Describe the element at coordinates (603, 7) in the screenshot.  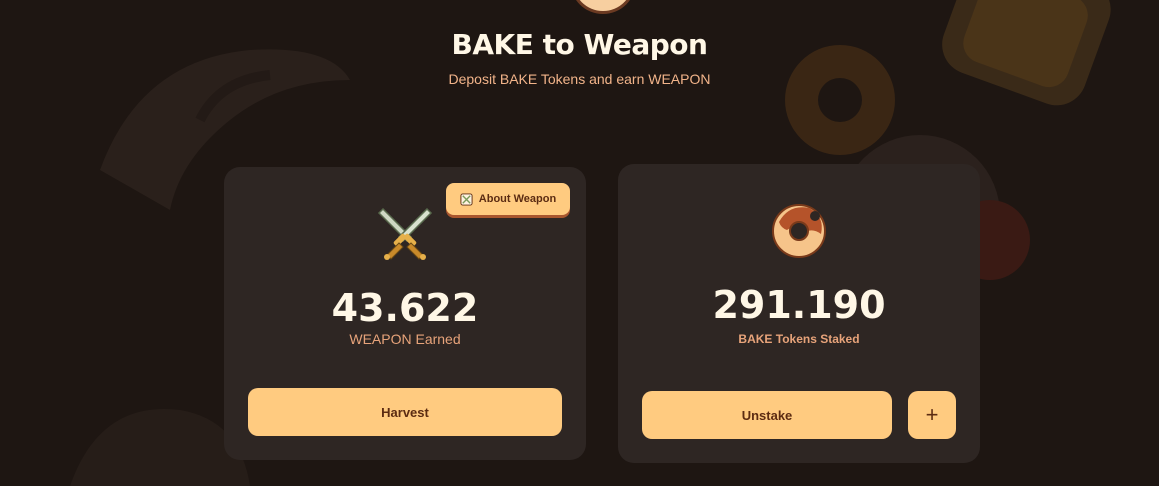
I see `bakery-logo-icon` at that location.